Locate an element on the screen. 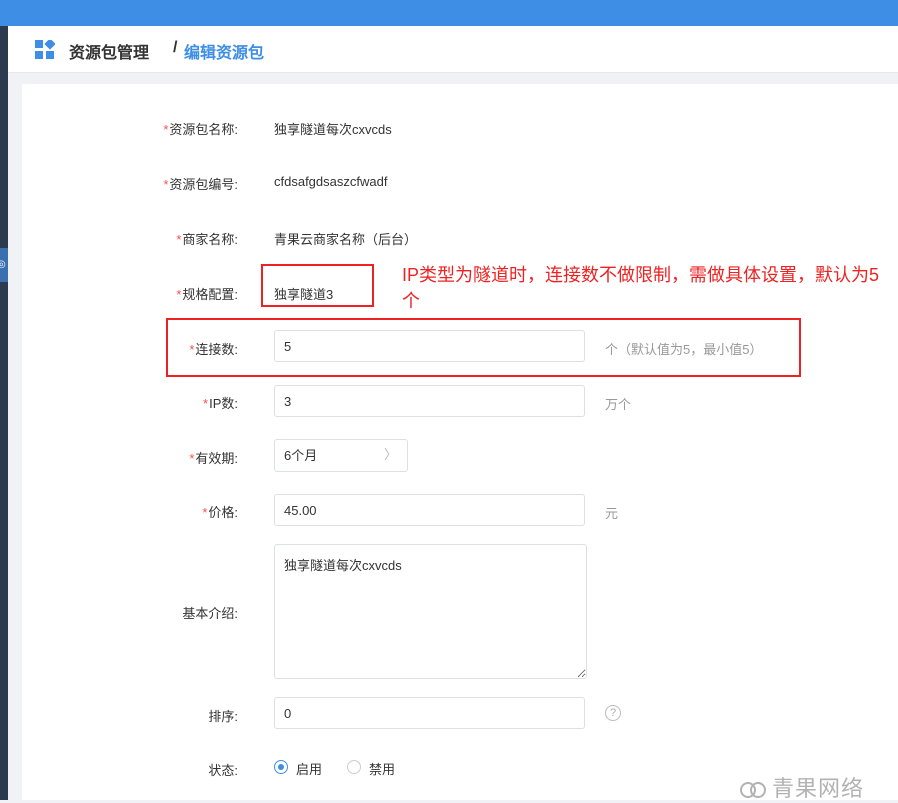 This screenshot has height=803, width=898. name-label: *资源包名称: is located at coordinates (200, 128).